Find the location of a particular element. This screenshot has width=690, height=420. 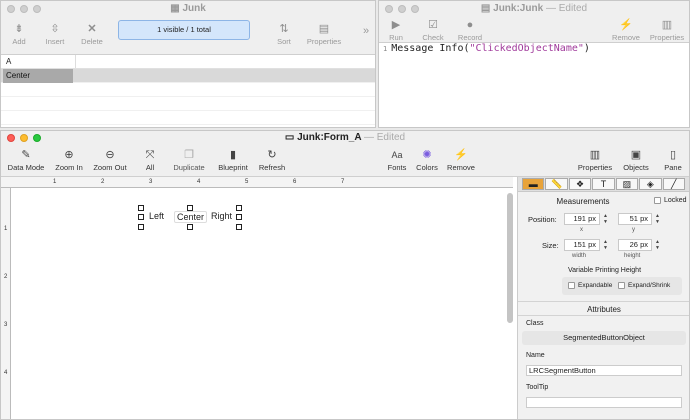

tab-text-icon: T is located at coordinates (603, 184).